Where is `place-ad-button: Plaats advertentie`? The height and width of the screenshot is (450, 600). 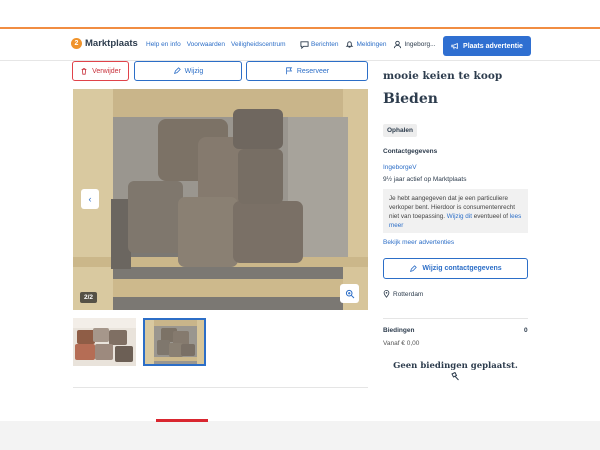 place-ad-button: Plaats advertentie is located at coordinates (487, 46).